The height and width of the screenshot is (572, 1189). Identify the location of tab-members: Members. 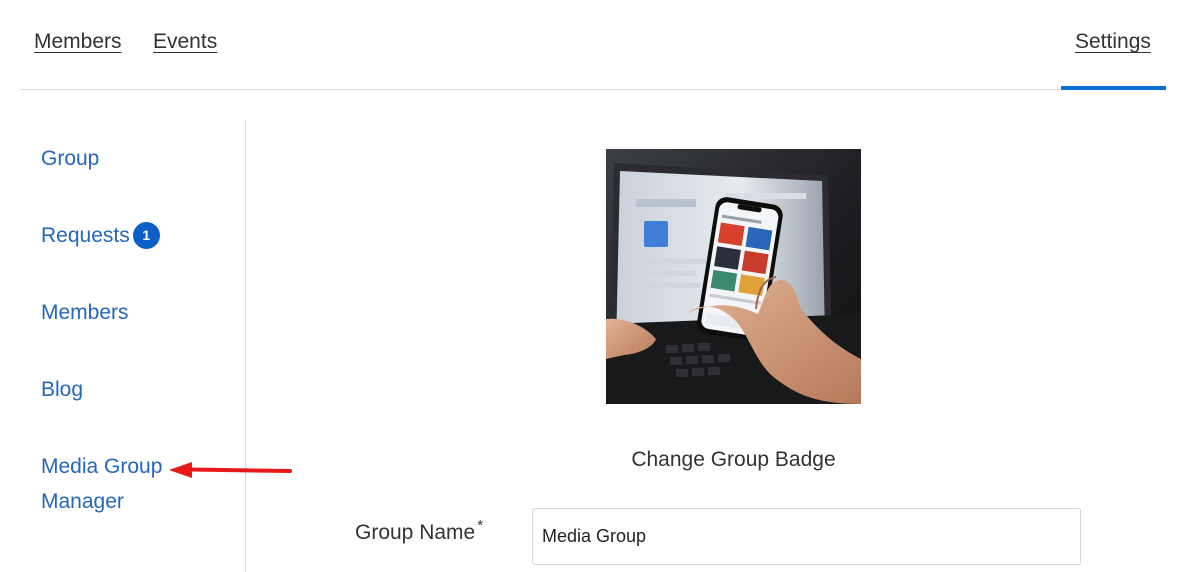
(78, 42).